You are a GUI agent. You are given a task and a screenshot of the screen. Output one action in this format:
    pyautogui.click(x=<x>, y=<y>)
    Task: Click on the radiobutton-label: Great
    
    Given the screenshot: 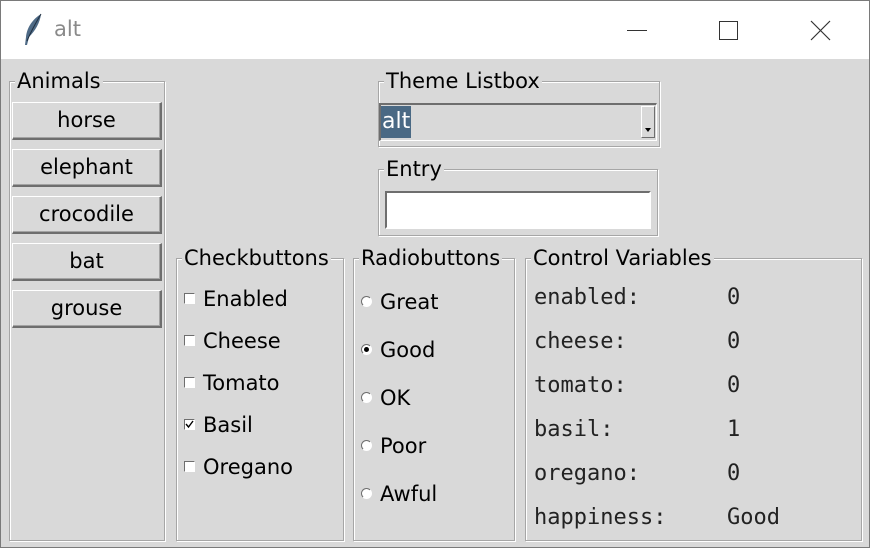 What is the action you would take?
    pyautogui.click(x=409, y=302)
    